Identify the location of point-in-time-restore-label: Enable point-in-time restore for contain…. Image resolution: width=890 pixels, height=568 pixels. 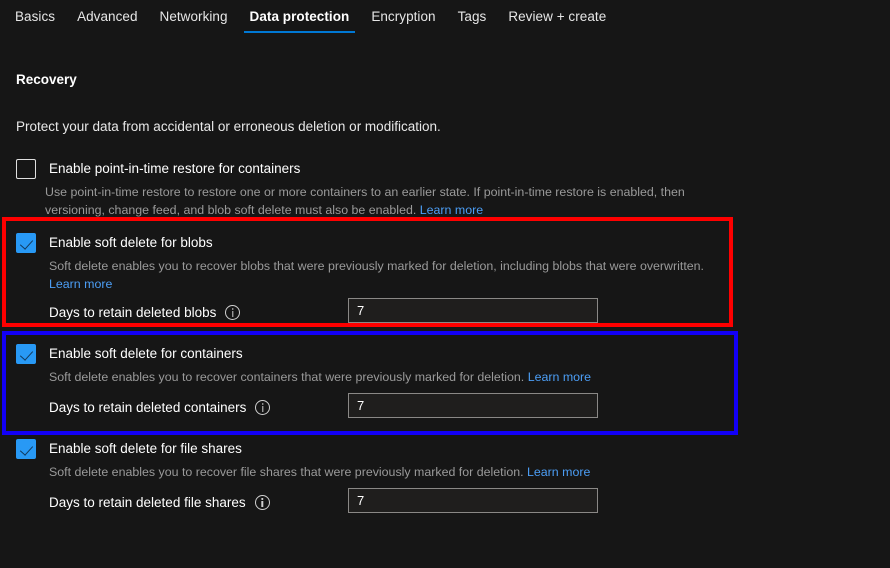
(174, 169).